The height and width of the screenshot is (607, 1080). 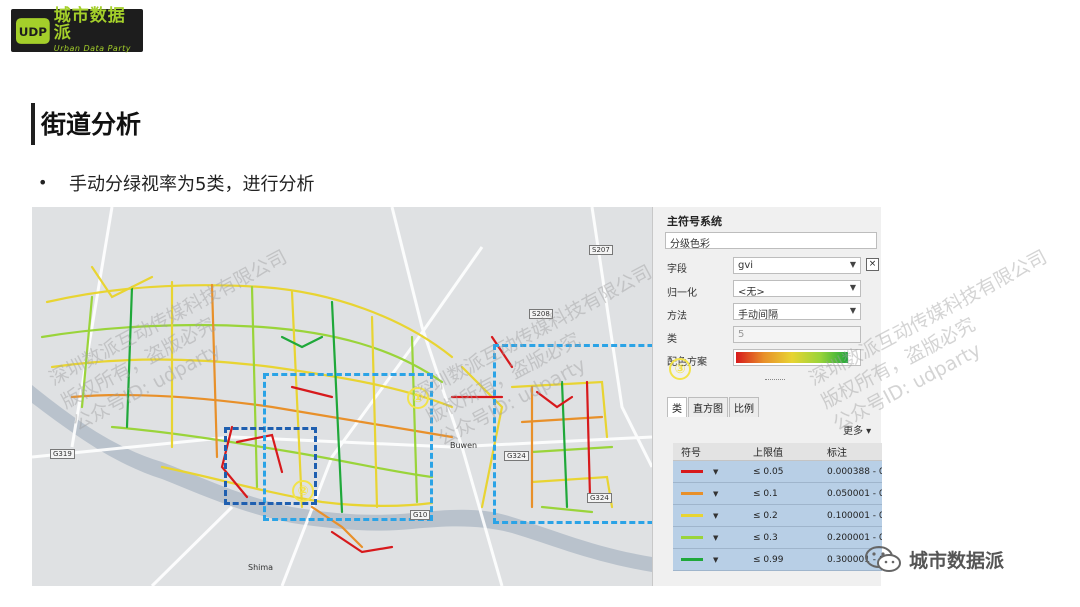 I want to click on normalize-label: 归一化, so click(x=682, y=293).